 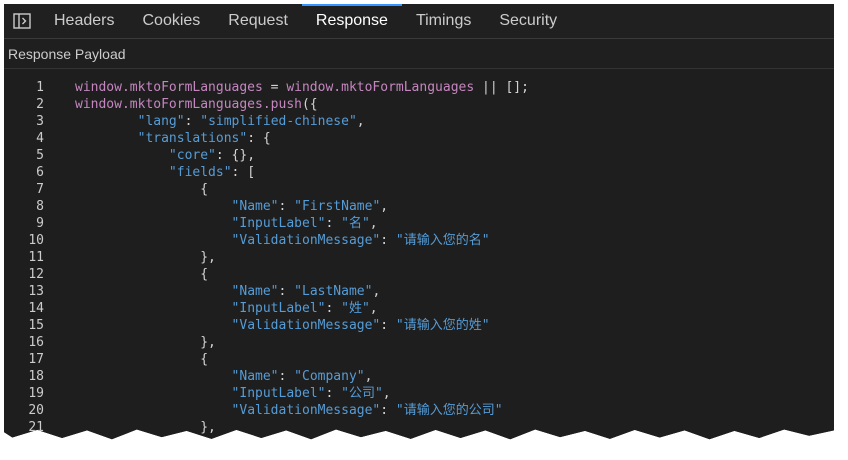 What do you see at coordinates (22, 21) in the screenshot?
I see `dock-panel-icon` at bounding box center [22, 21].